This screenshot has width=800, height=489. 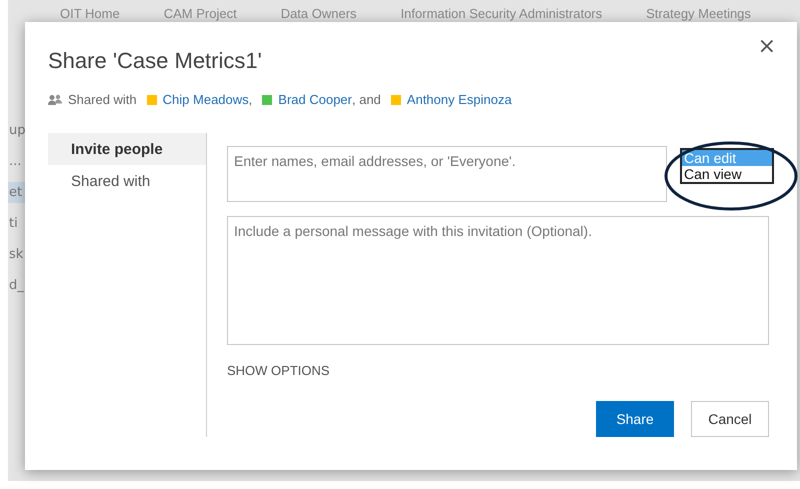 What do you see at coordinates (13, 224) in the screenshot?
I see `background-text: ti` at bounding box center [13, 224].